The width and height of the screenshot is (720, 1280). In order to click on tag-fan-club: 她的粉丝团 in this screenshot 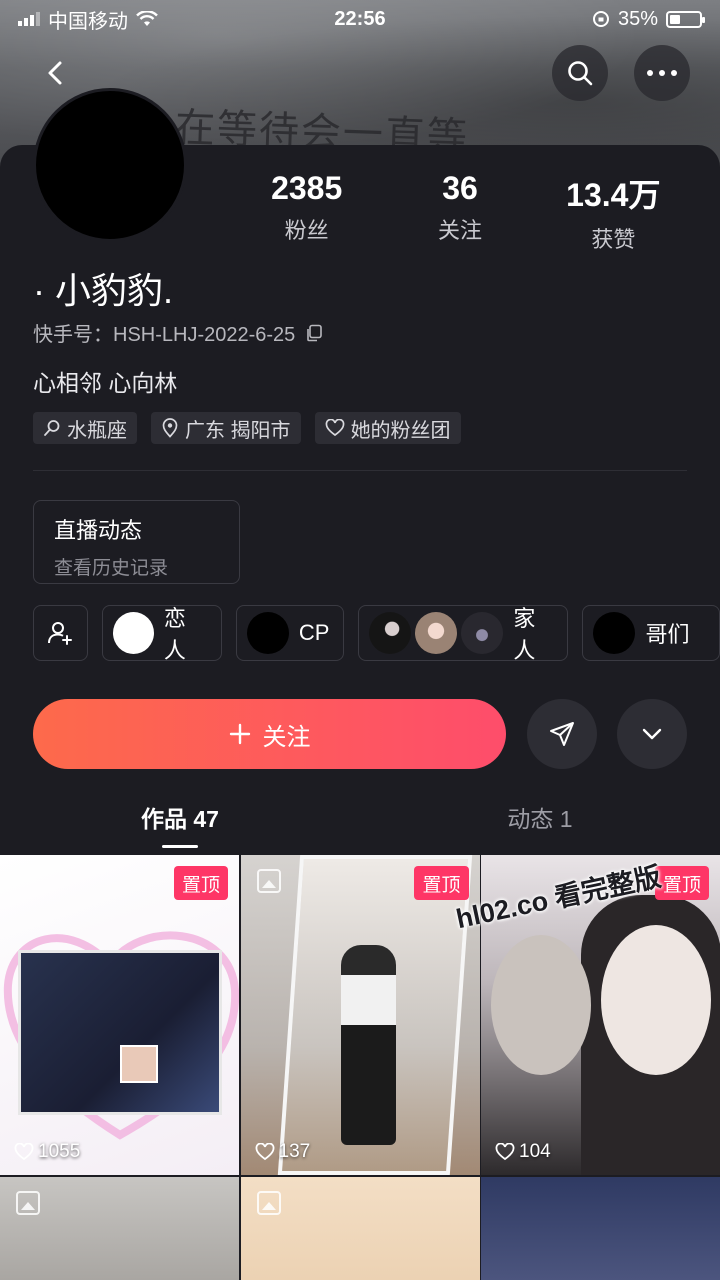, I will do `click(387, 428)`.